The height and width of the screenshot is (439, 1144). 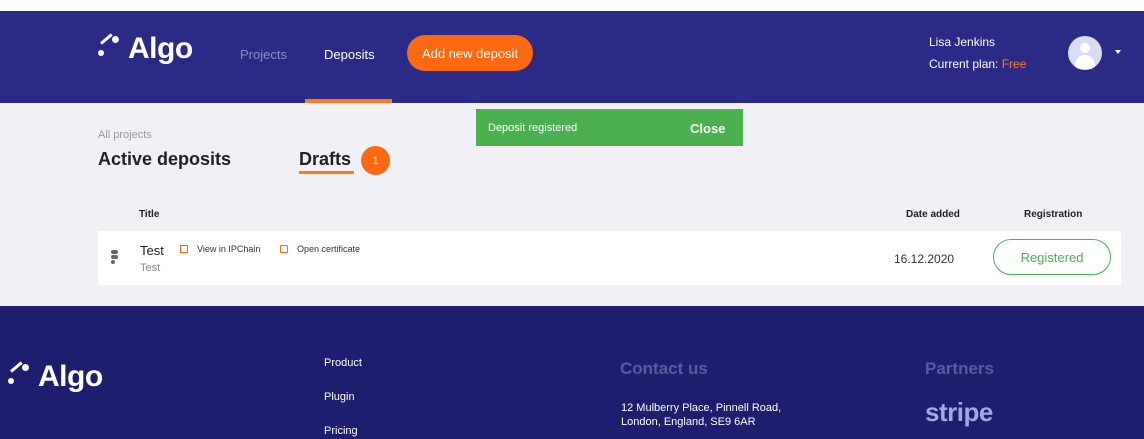 I want to click on stripe-logo: stripe, so click(x=959, y=412).